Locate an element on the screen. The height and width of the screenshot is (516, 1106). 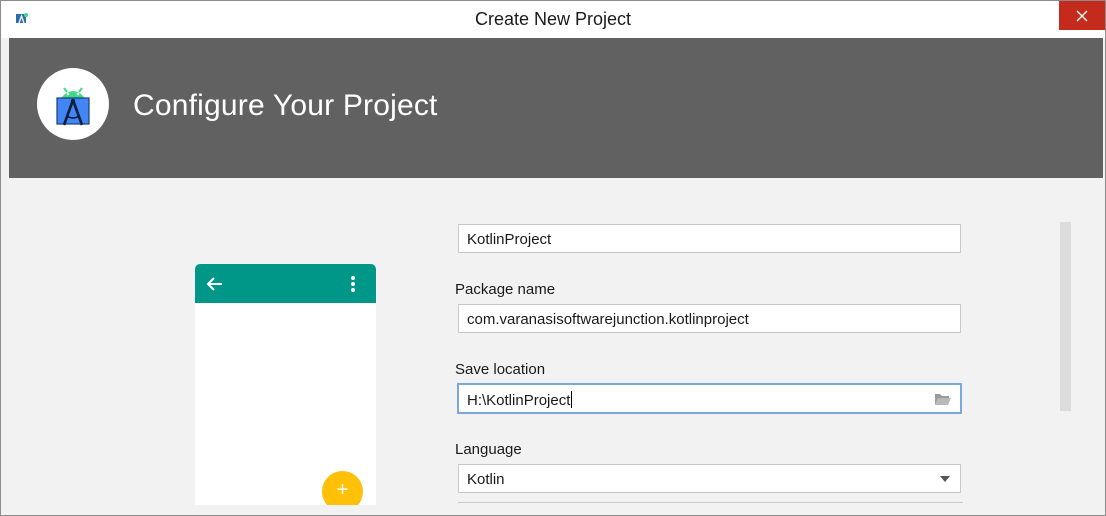
save-location-field: H:\KotlinProject is located at coordinates (709, 398).